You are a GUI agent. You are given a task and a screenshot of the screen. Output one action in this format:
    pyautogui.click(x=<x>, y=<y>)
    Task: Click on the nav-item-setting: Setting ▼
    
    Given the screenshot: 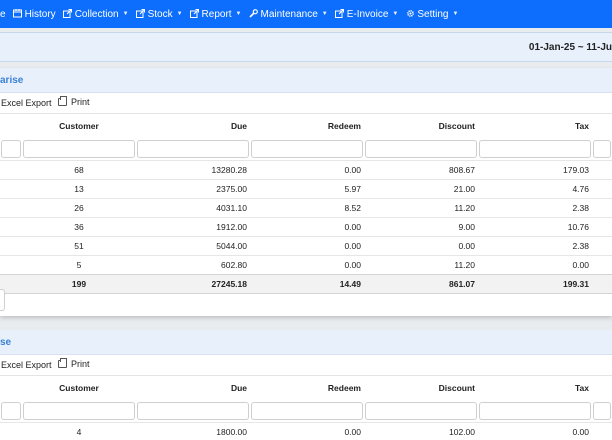 What is the action you would take?
    pyautogui.click(x=431, y=14)
    